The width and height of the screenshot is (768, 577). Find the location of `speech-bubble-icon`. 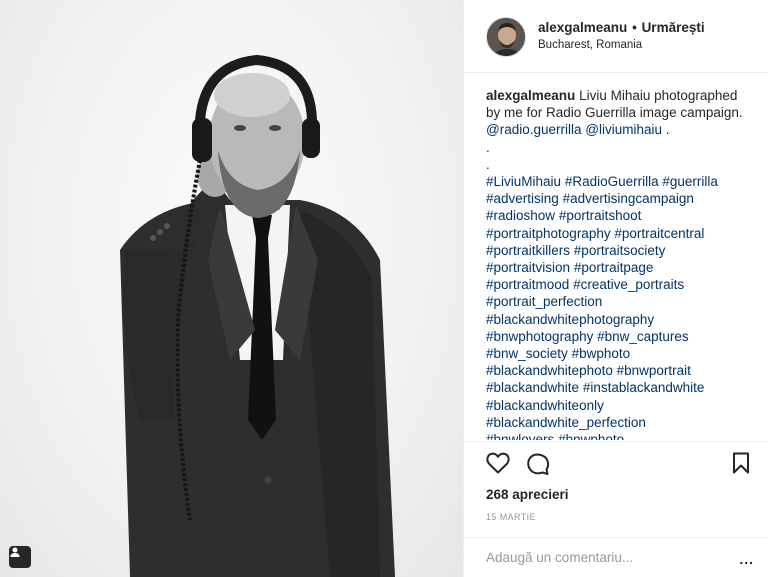

speech-bubble-icon is located at coordinates (538, 464).